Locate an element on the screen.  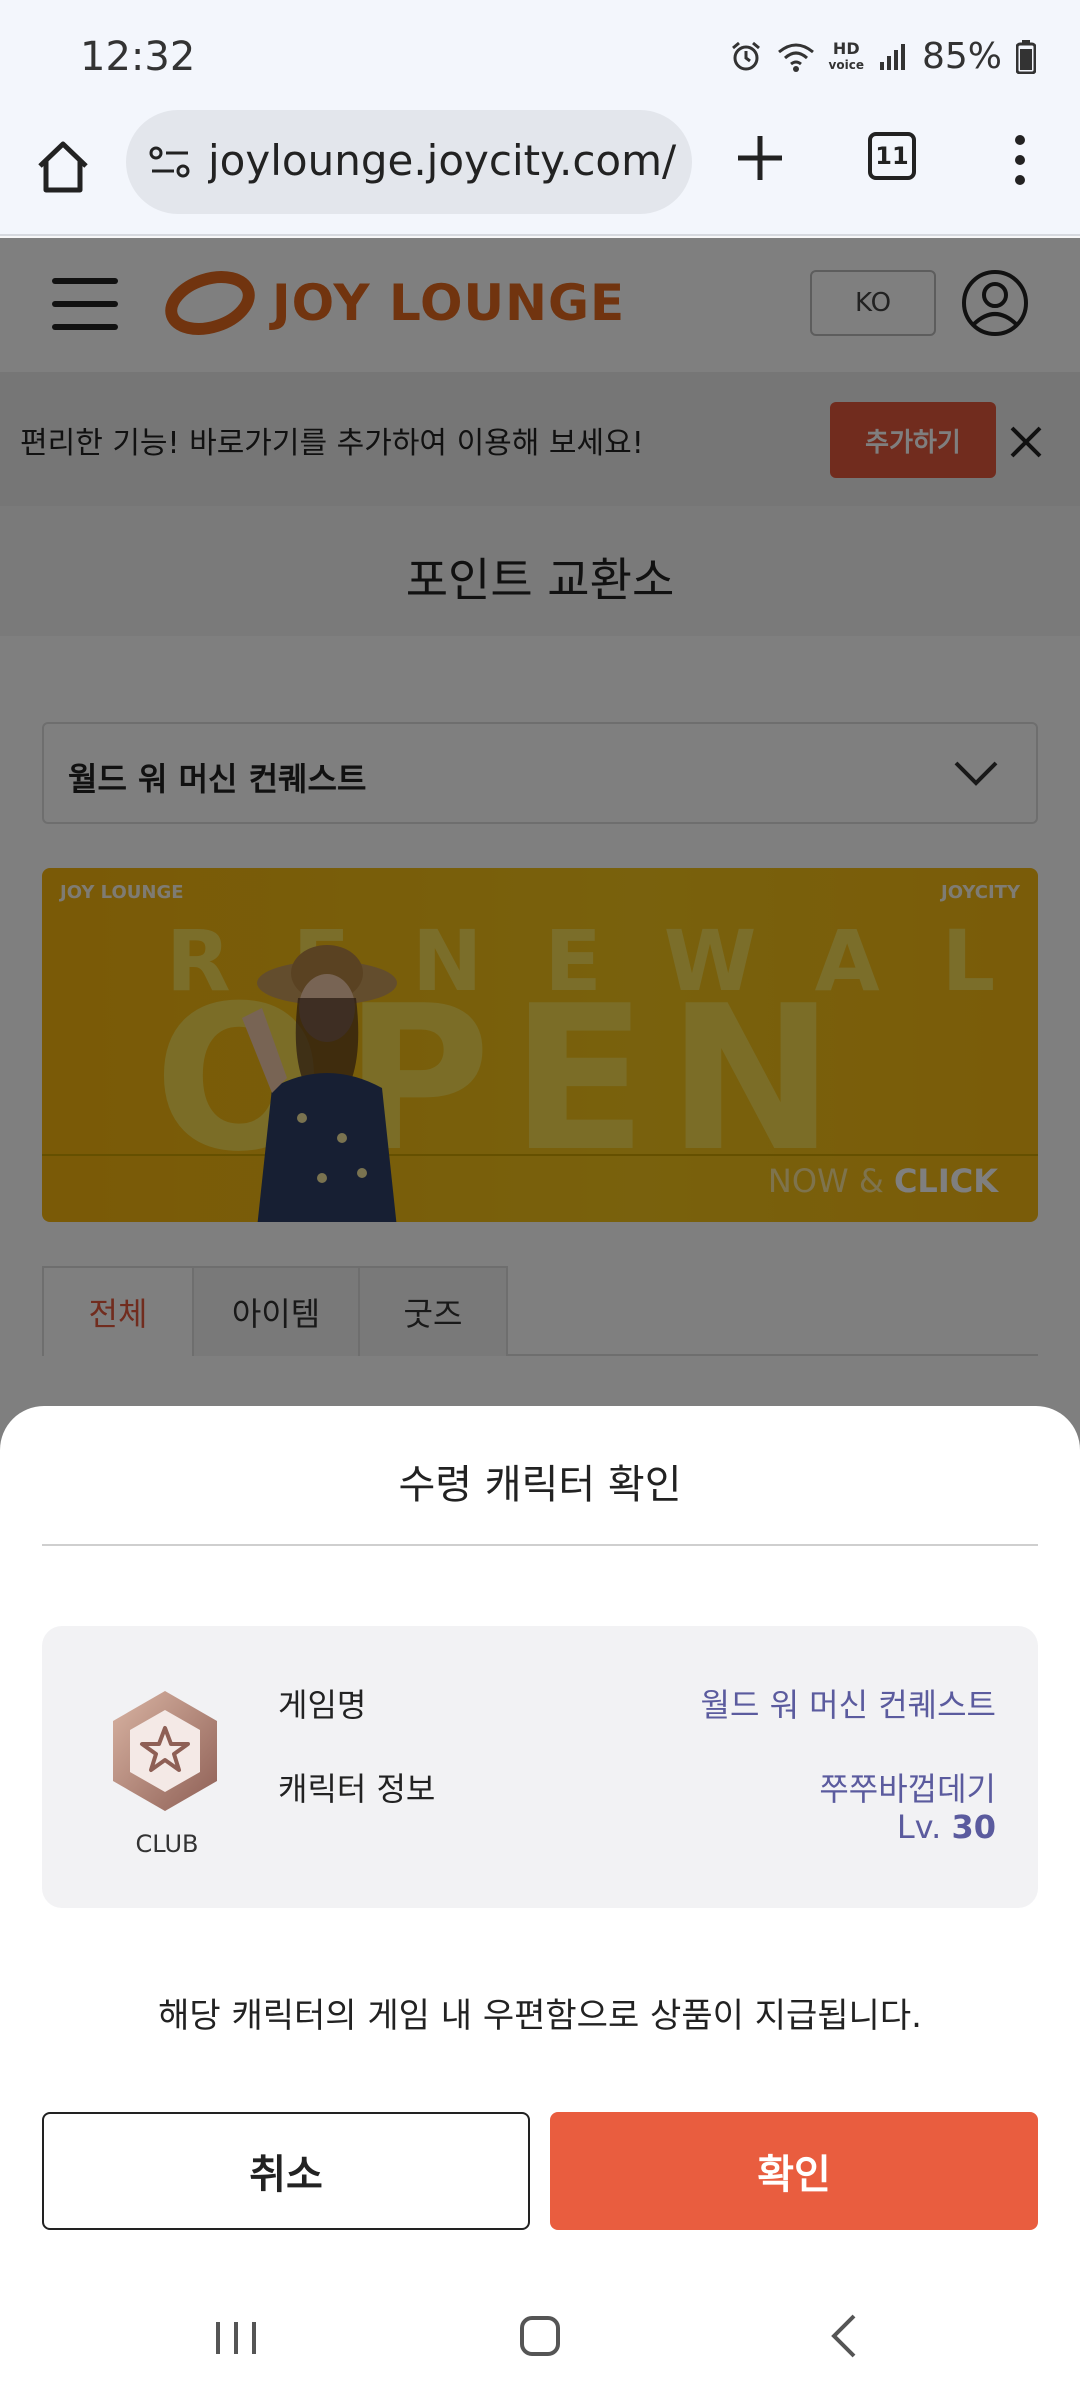
character-info-label: 캐릭터 정보 is located at coordinates (357, 1789).